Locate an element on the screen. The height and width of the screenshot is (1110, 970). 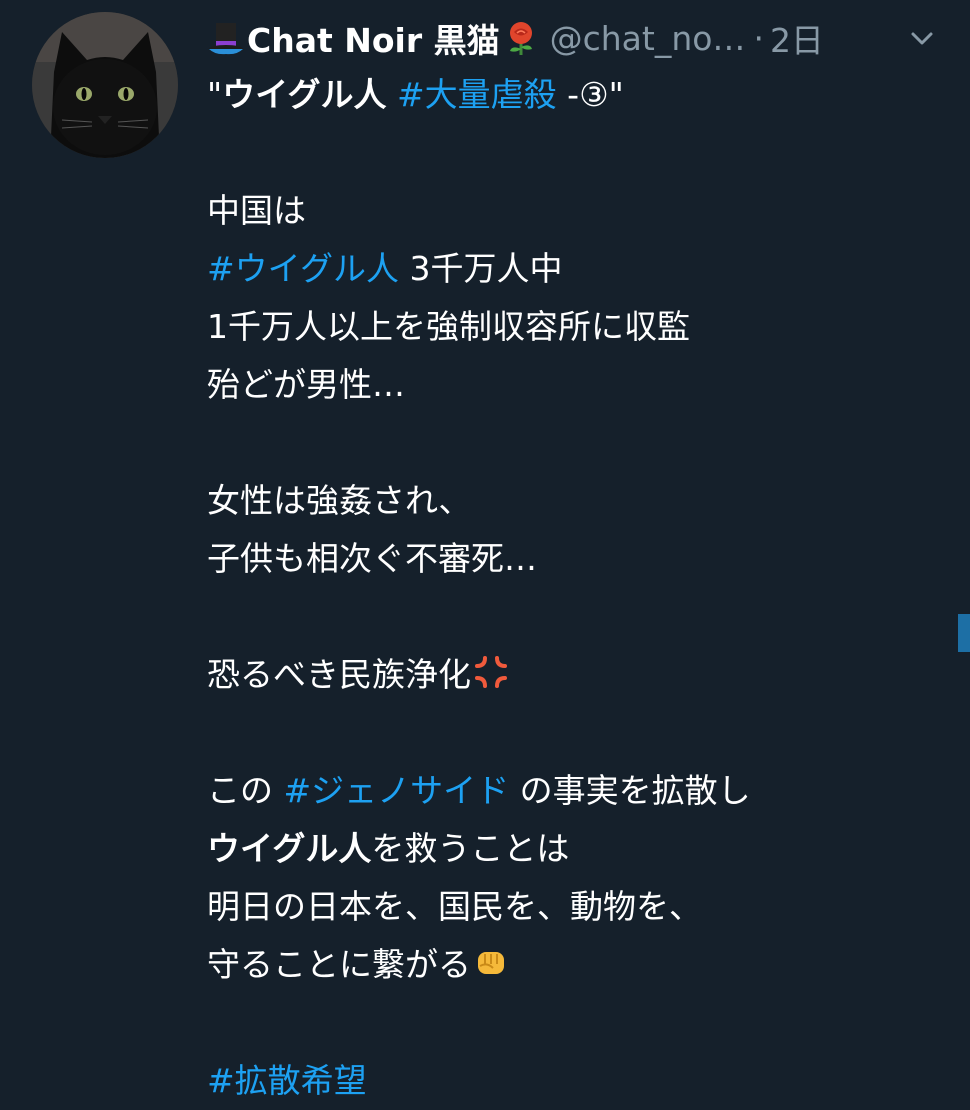
black-cat-avatar-icon is located at coordinates (105, 85).